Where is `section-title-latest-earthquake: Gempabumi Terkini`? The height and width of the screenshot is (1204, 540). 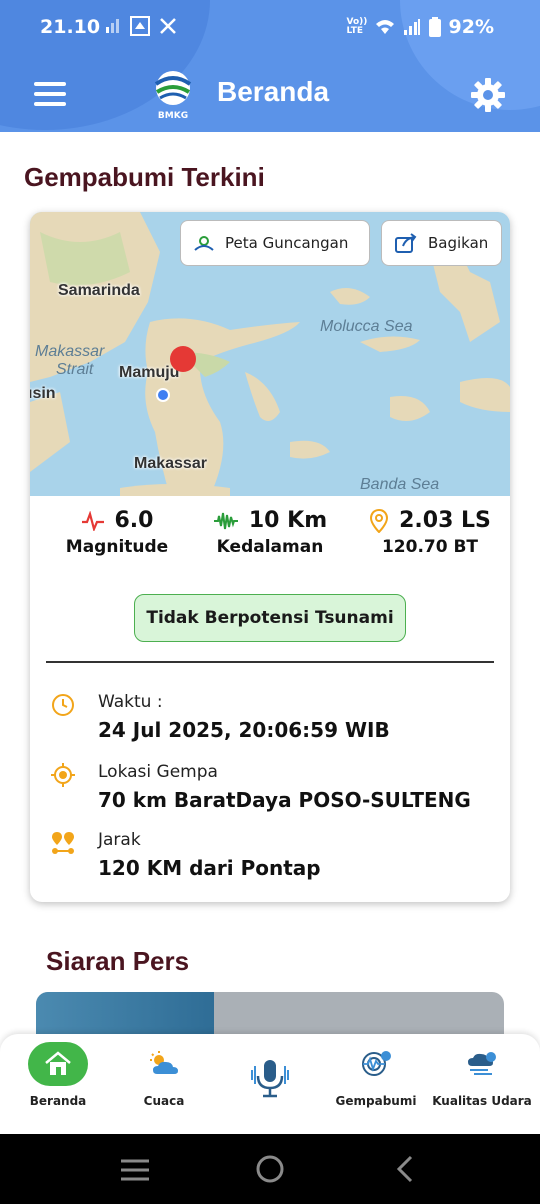 section-title-latest-earthquake: Gempabumi Terkini is located at coordinates (144, 177).